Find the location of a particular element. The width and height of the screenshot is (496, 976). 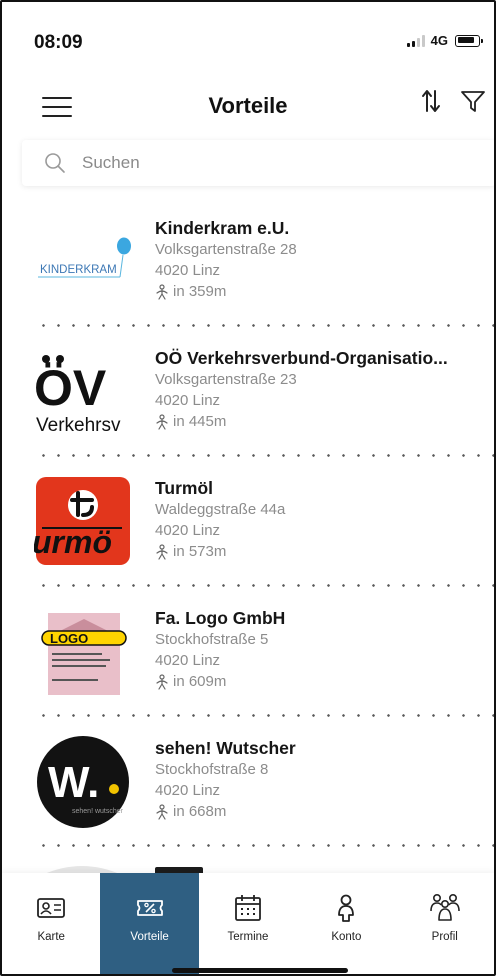

status-indicators: 4G is located at coordinates (444, 40).